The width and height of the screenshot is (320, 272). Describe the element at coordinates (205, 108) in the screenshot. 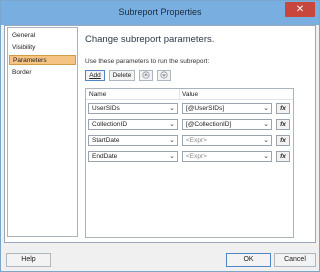

I see `parameter-value-text: [@UserSIDs]` at that location.